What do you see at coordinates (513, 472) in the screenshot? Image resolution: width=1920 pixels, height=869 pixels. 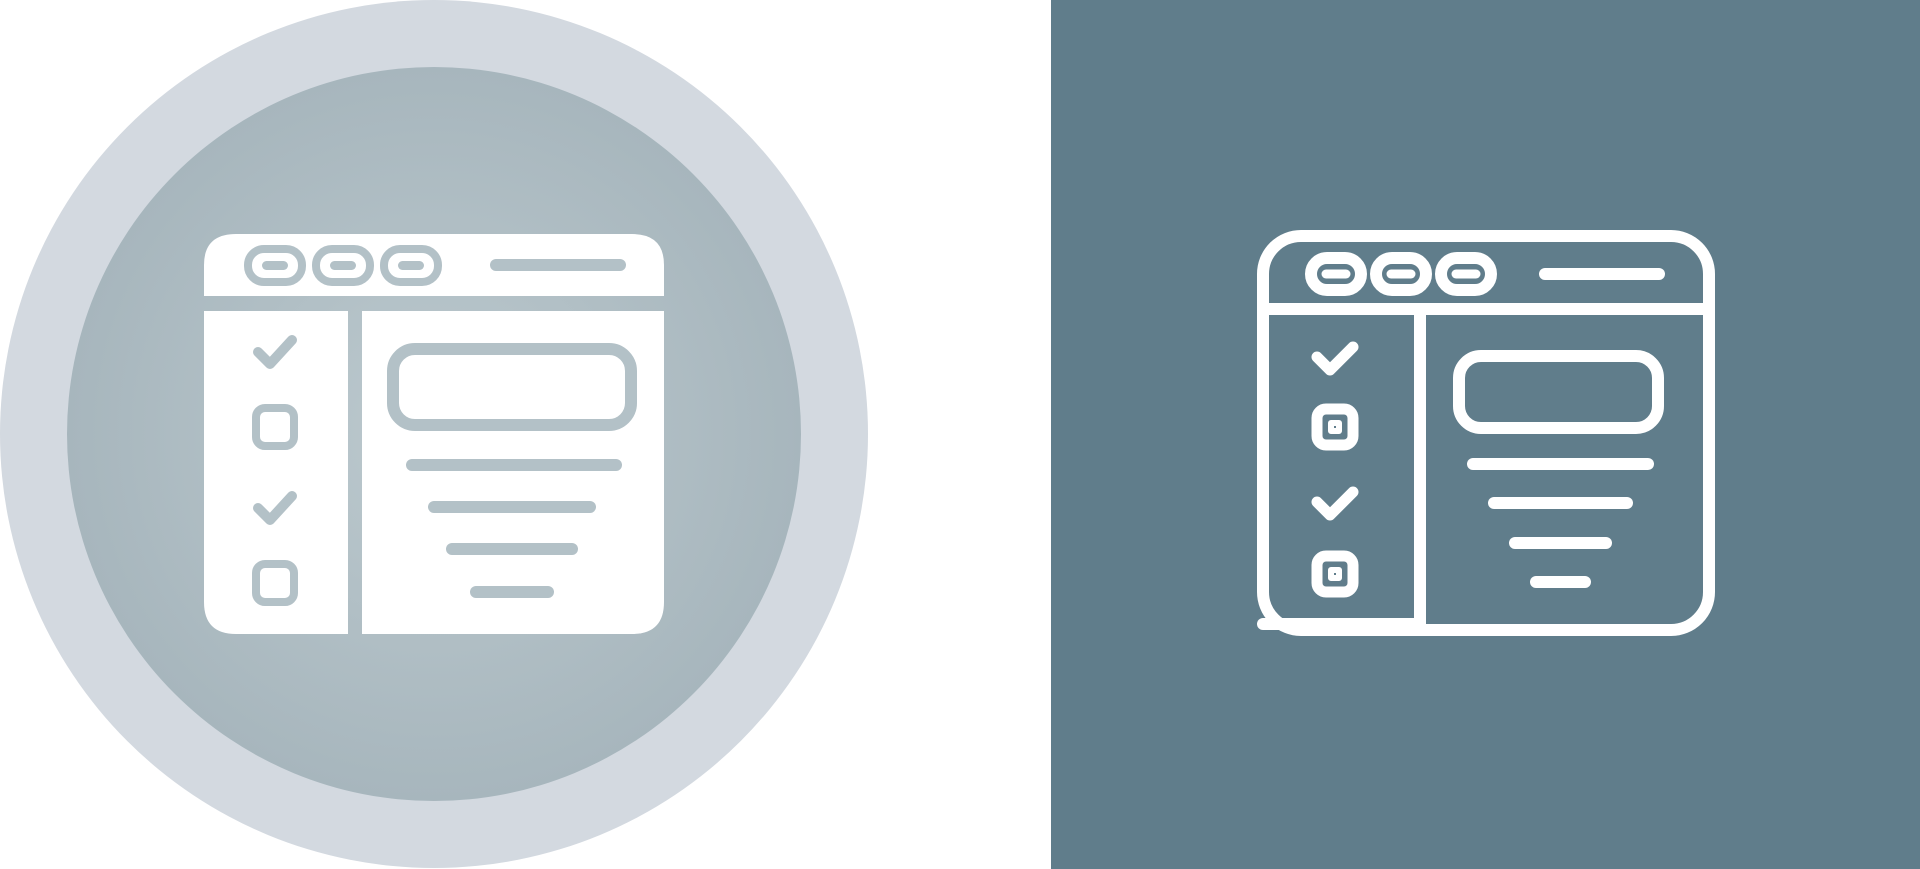 I see `window-content` at bounding box center [513, 472].